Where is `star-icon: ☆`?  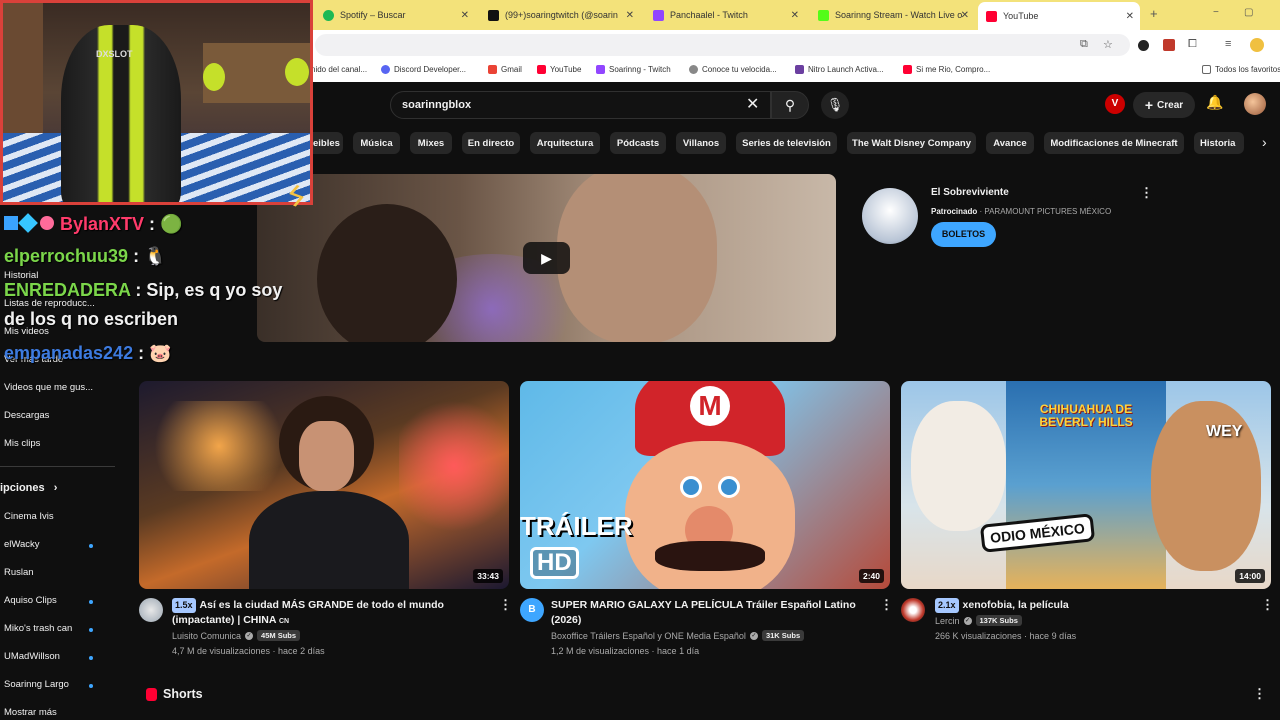 star-icon: ☆ is located at coordinates (1108, 44).